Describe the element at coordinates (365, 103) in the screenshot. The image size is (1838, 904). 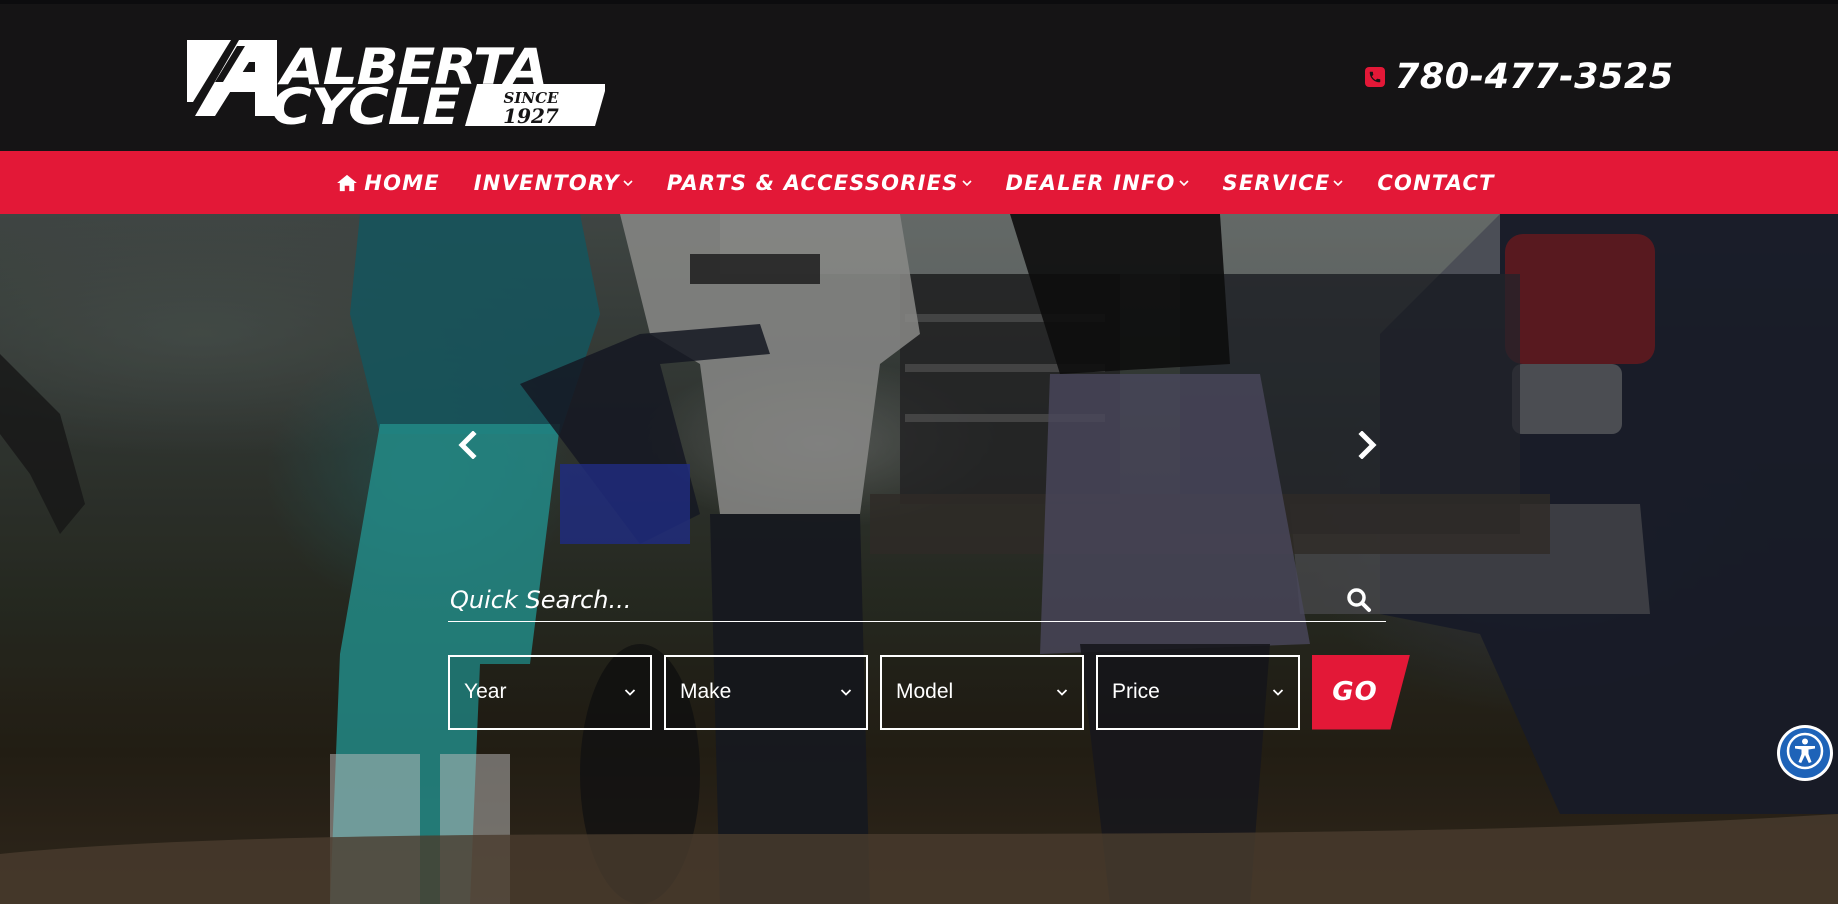
I see `logo-text-cycle: CYCLE` at that location.